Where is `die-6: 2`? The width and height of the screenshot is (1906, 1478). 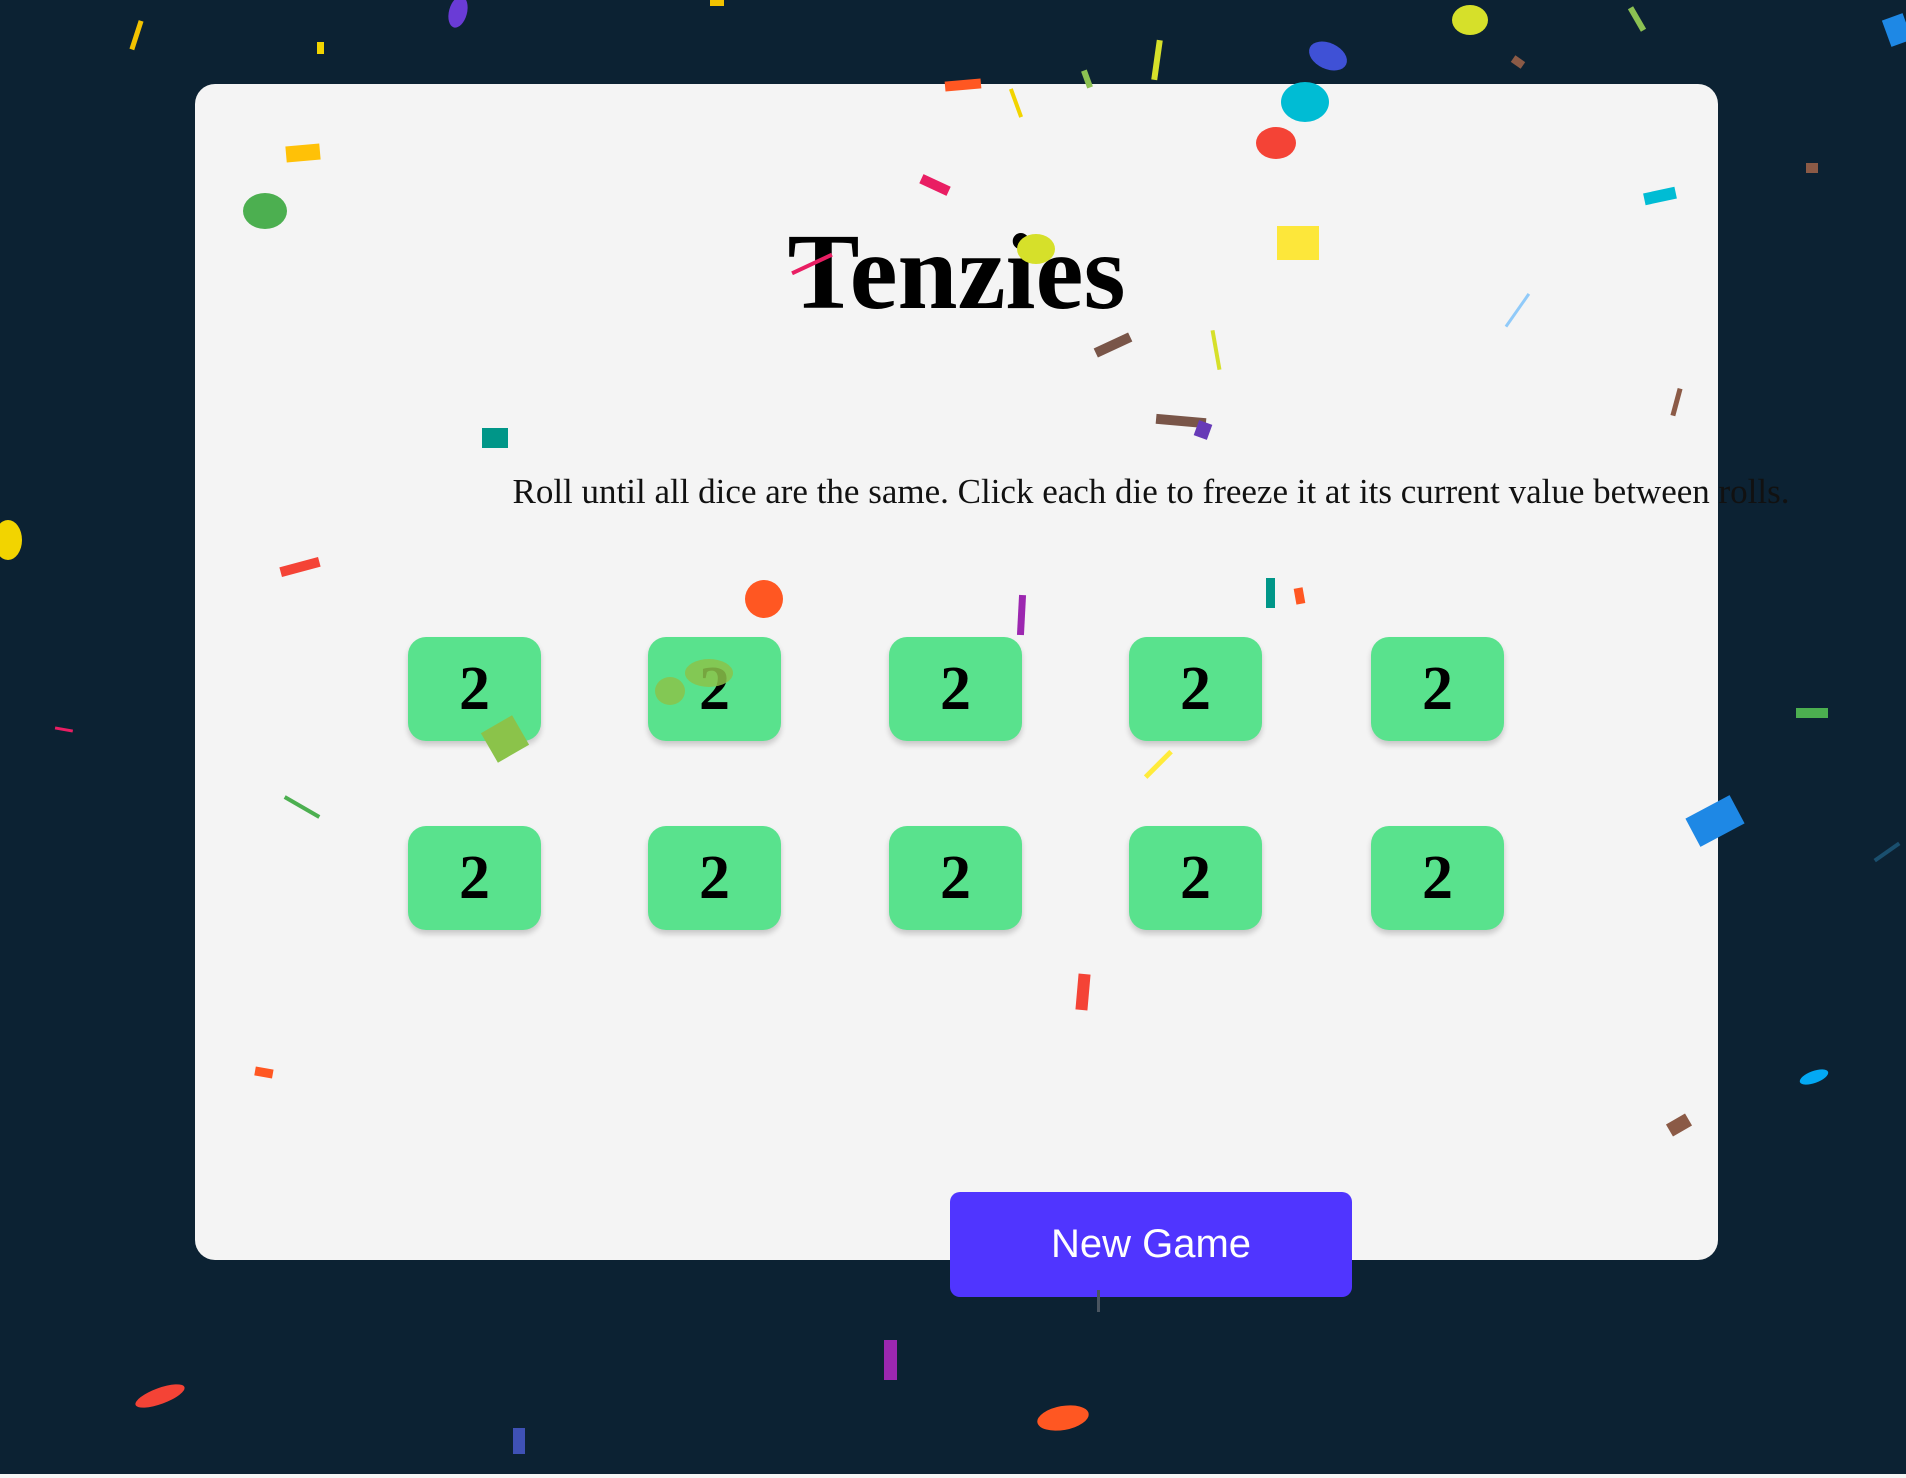 die-6: 2 is located at coordinates (474, 878).